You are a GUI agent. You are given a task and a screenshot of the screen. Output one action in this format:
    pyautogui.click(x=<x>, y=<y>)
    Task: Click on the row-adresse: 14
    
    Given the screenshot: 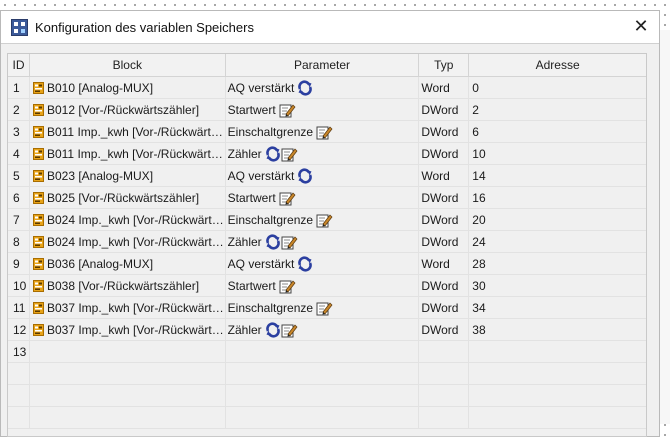 What is the action you would take?
    pyautogui.click(x=479, y=175)
    